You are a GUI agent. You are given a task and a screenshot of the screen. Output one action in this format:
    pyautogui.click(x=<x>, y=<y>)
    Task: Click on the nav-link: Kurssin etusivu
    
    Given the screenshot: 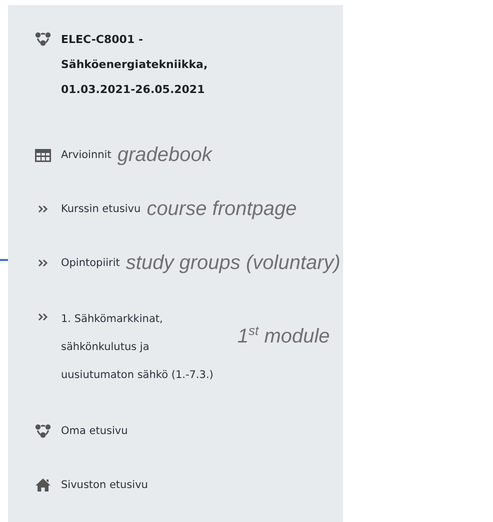 What is the action you would take?
    pyautogui.click(x=101, y=209)
    